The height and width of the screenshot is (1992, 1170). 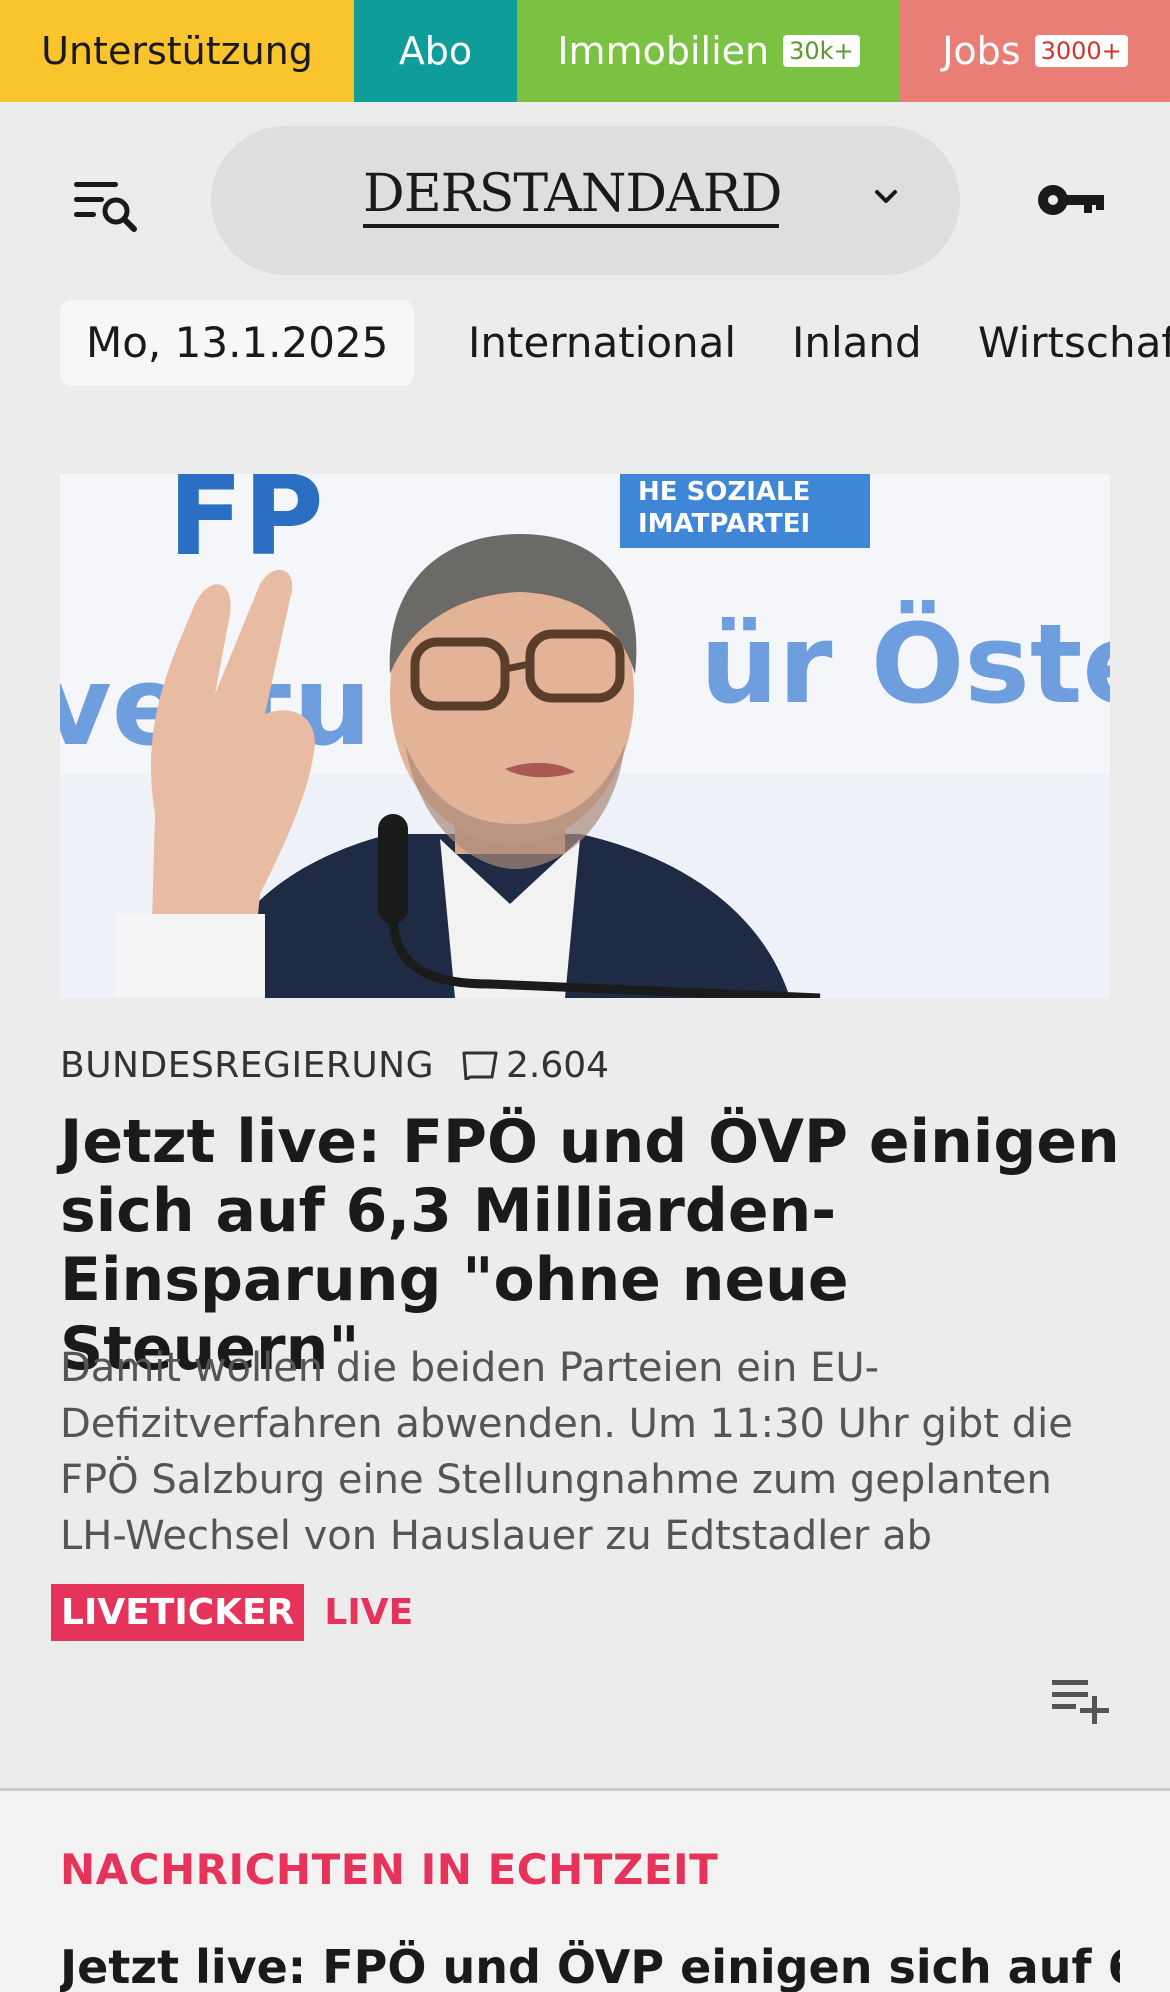 What do you see at coordinates (821, 51) in the screenshot?
I see `immobilien-count-badge: 30k+` at bounding box center [821, 51].